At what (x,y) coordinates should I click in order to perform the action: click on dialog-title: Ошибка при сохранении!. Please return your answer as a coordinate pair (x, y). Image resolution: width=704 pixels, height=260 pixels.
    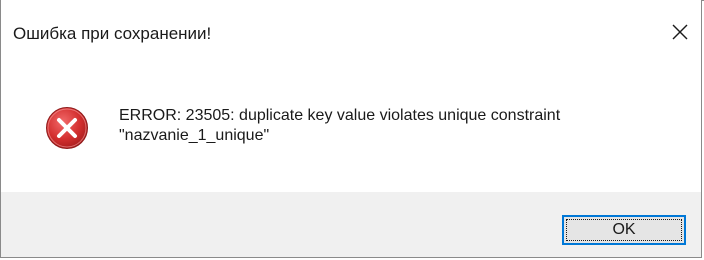
    Looking at the image, I should click on (112, 33).